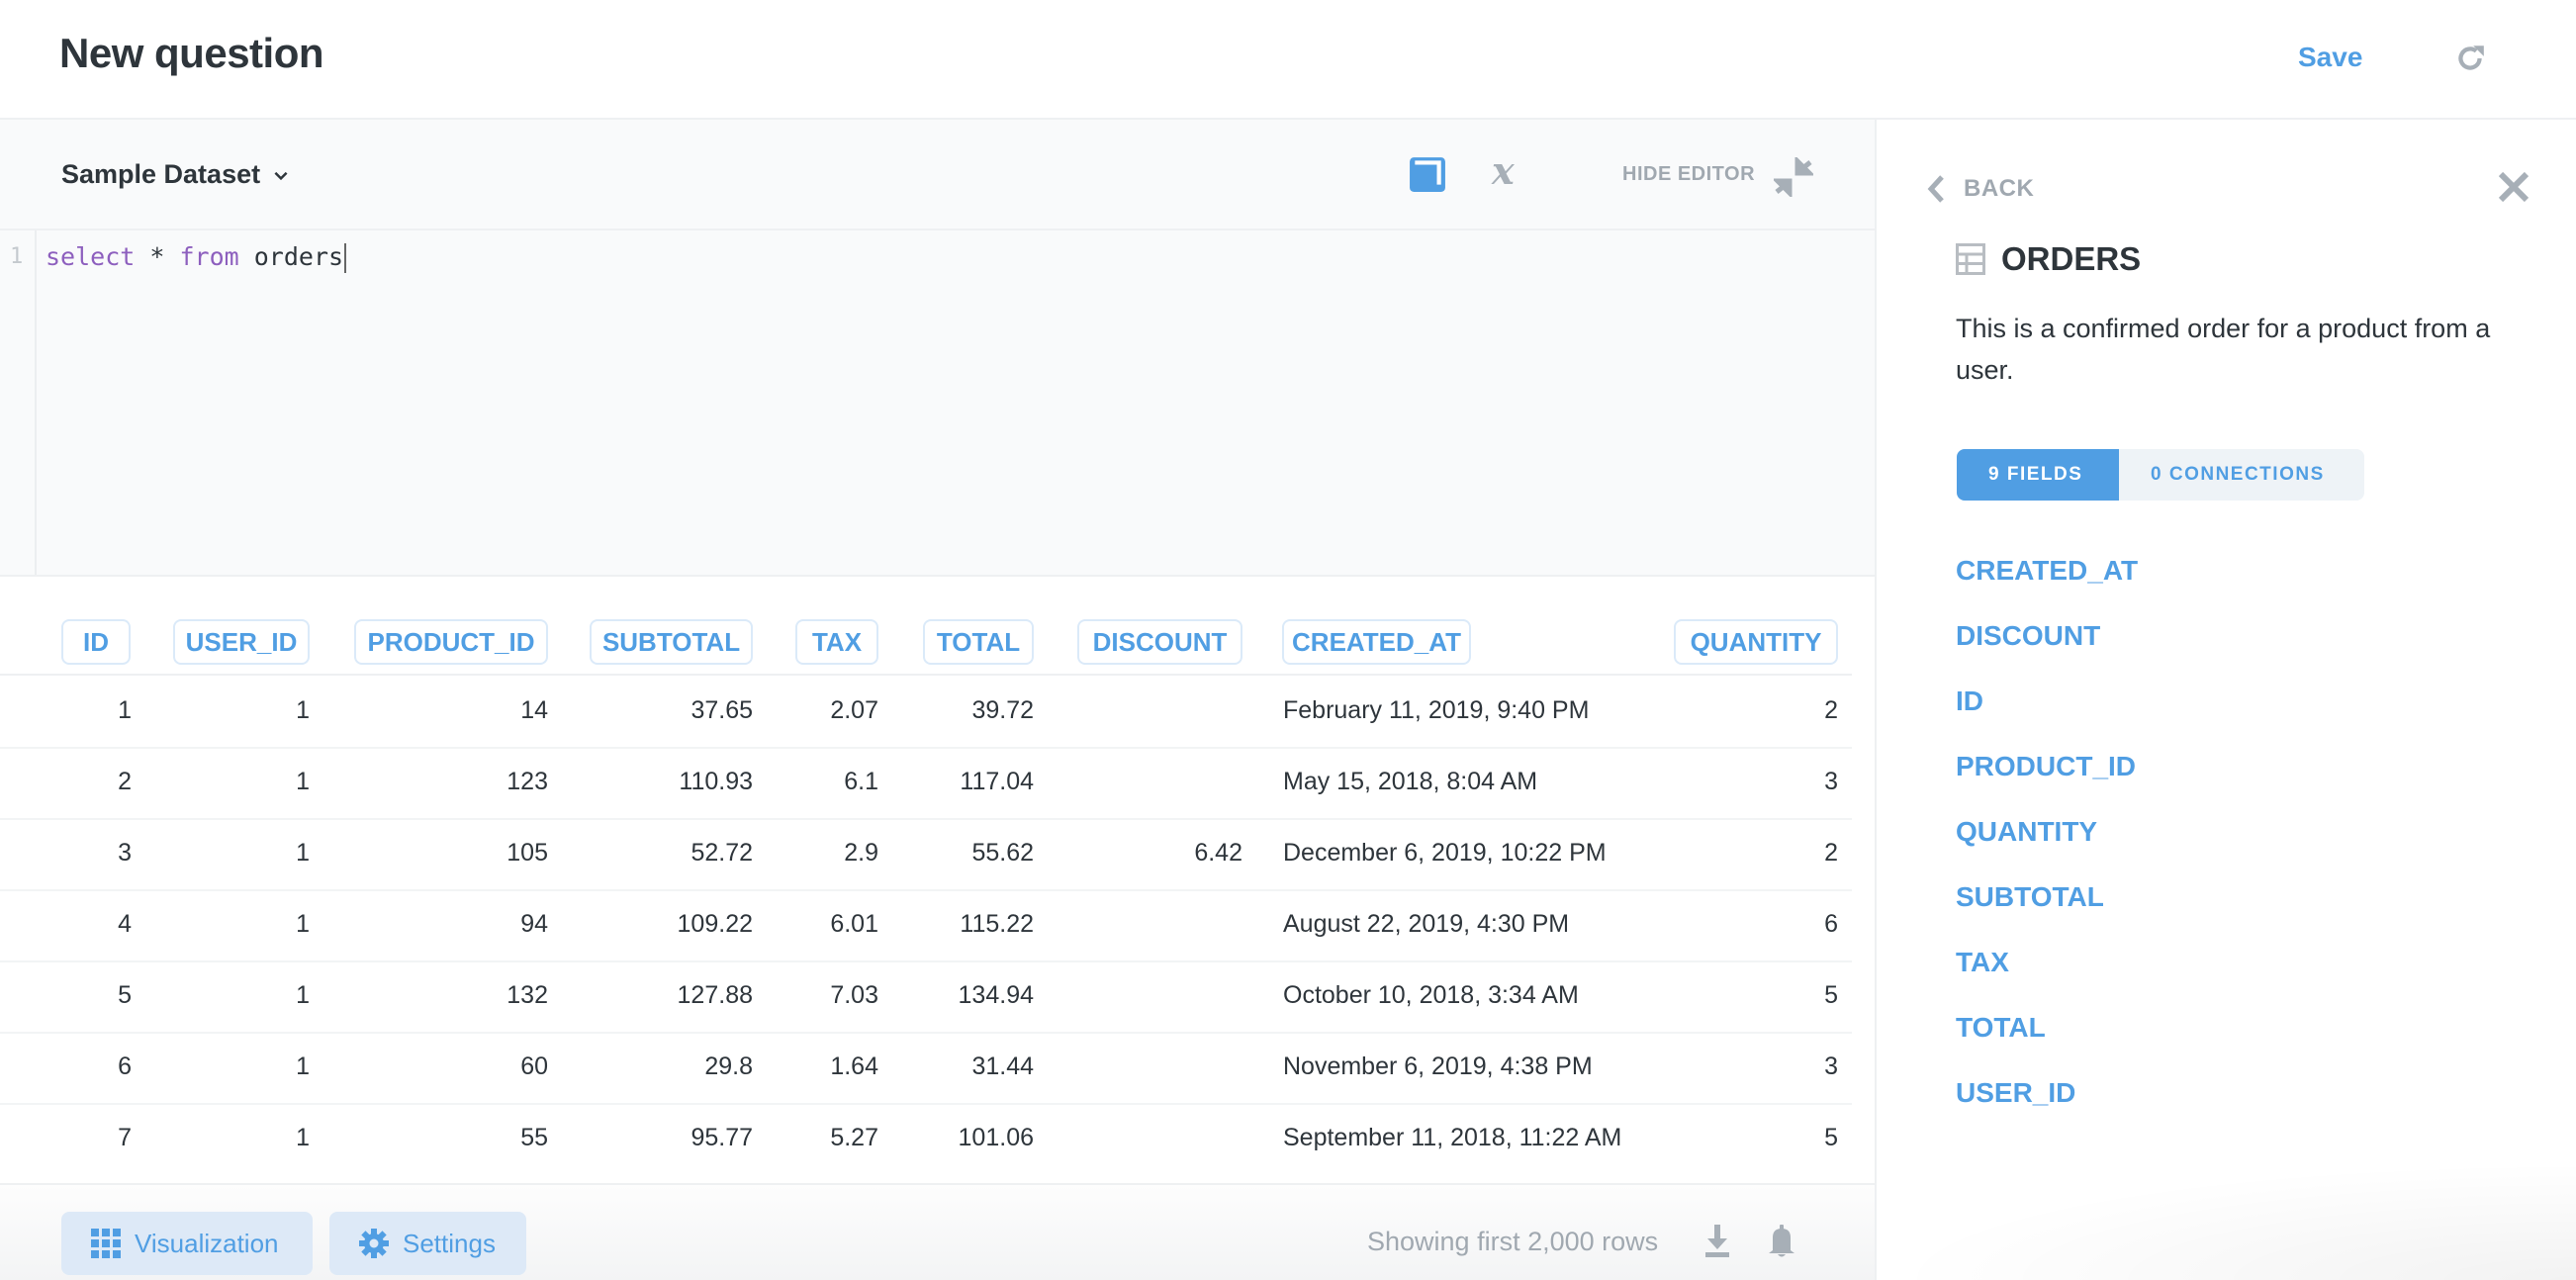 The image size is (2576, 1280). What do you see at coordinates (534, 1138) in the screenshot?
I see `table-cell-product-id: 55` at bounding box center [534, 1138].